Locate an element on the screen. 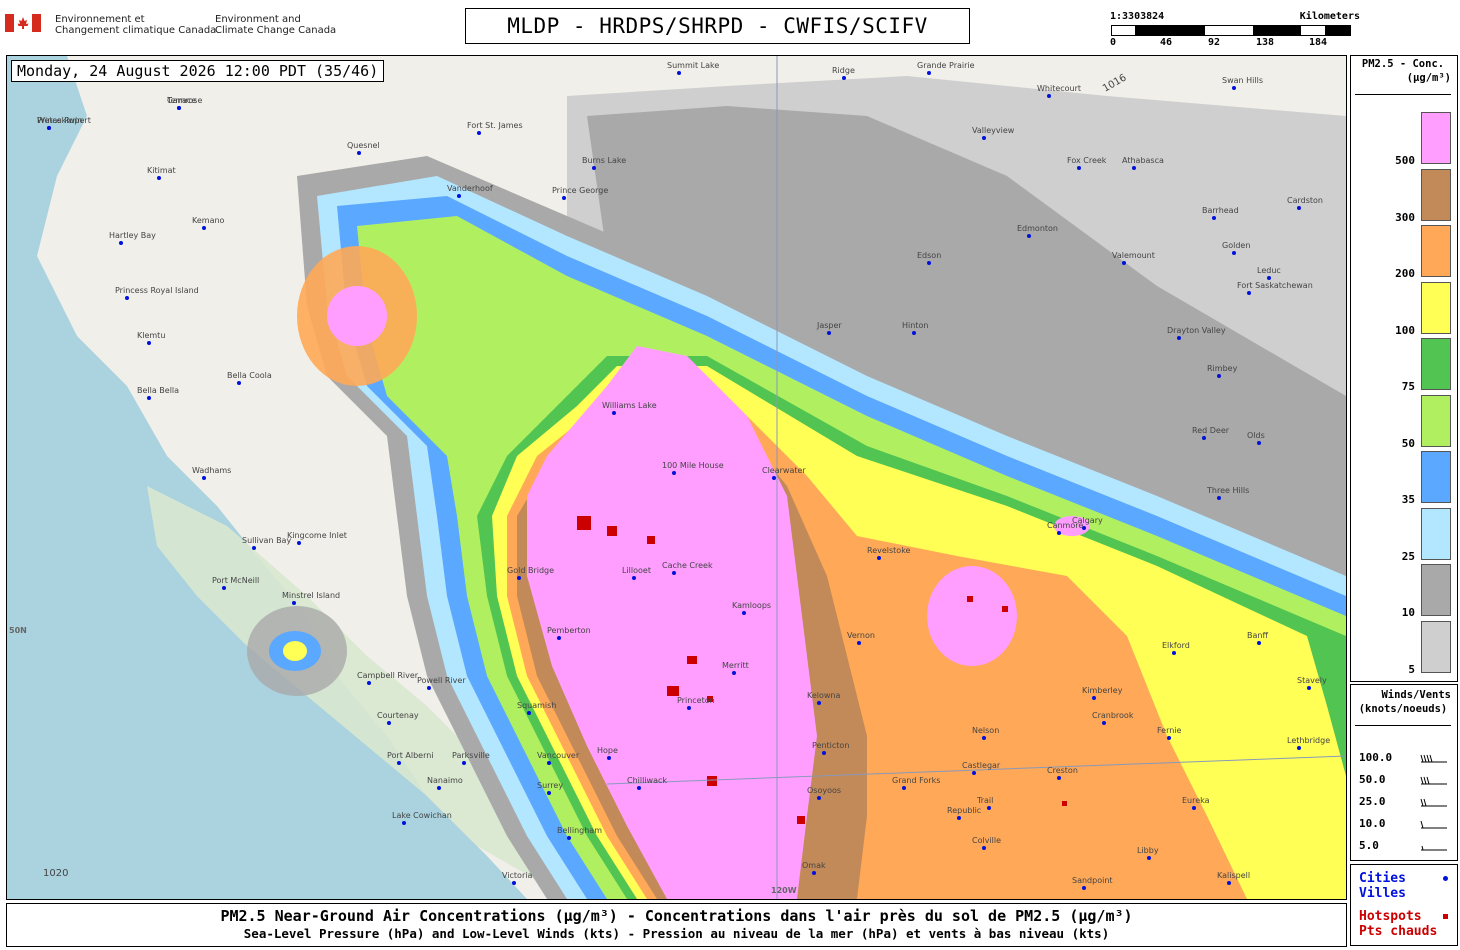  scale-ratio: 1:3303824 is located at coordinates (1137, 16).